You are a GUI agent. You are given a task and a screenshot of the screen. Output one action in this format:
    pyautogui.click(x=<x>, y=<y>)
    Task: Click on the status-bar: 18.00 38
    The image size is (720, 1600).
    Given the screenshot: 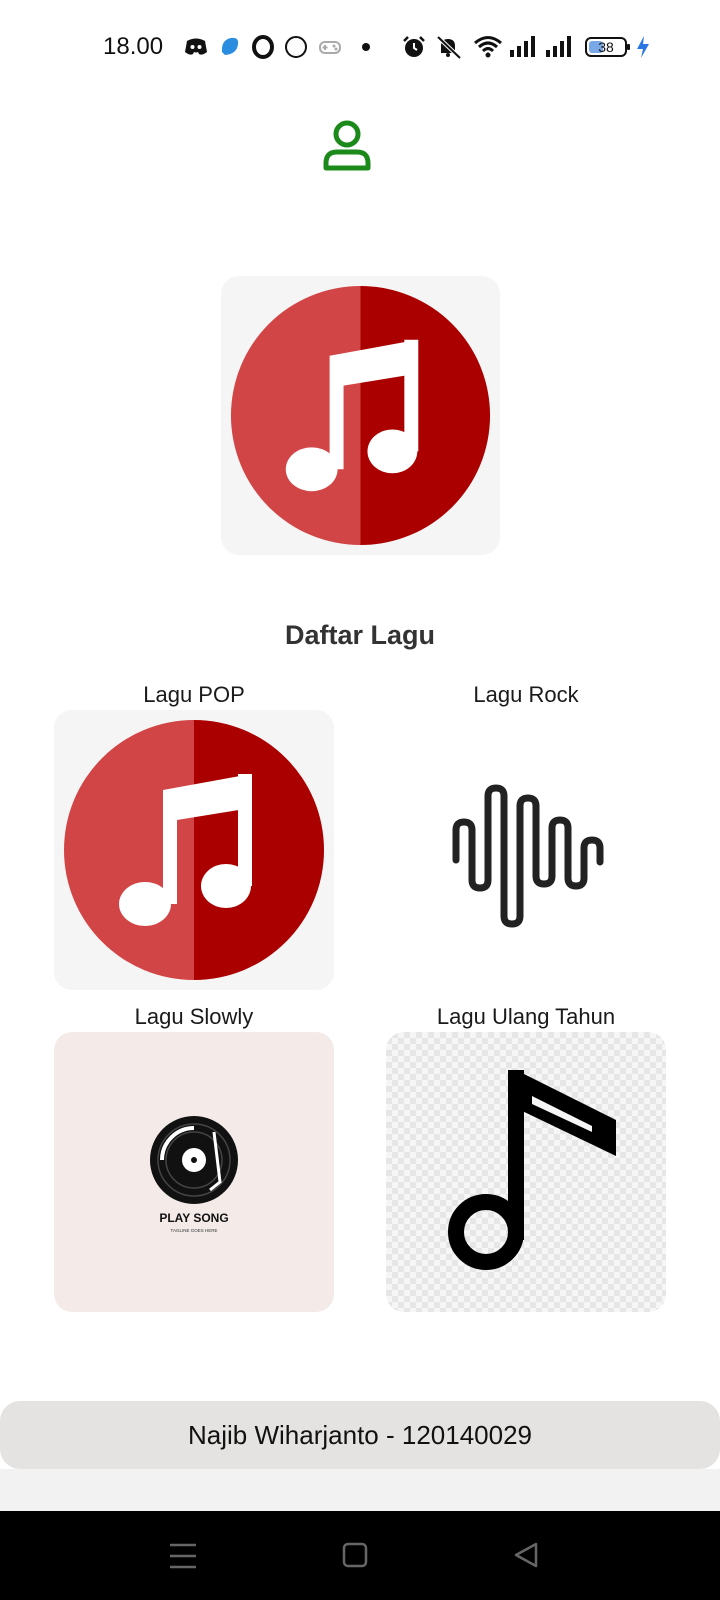 What is the action you would take?
    pyautogui.click(x=360, y=50)
    